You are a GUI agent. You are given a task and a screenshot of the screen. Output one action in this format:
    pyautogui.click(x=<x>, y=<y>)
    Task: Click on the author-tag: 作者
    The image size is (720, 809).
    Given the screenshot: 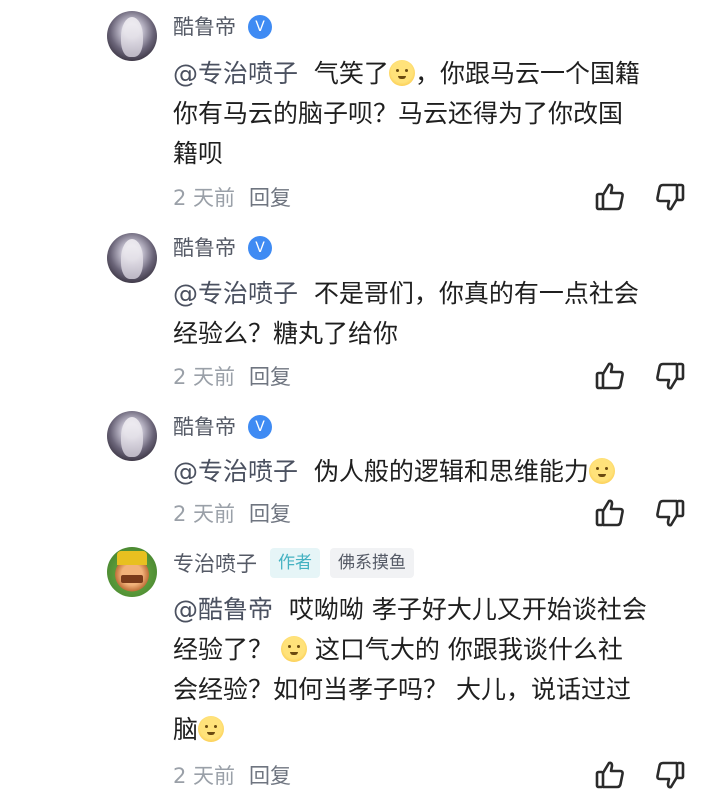 What is the action you would take?
    pyautogui.click(x=295, y=563)
    